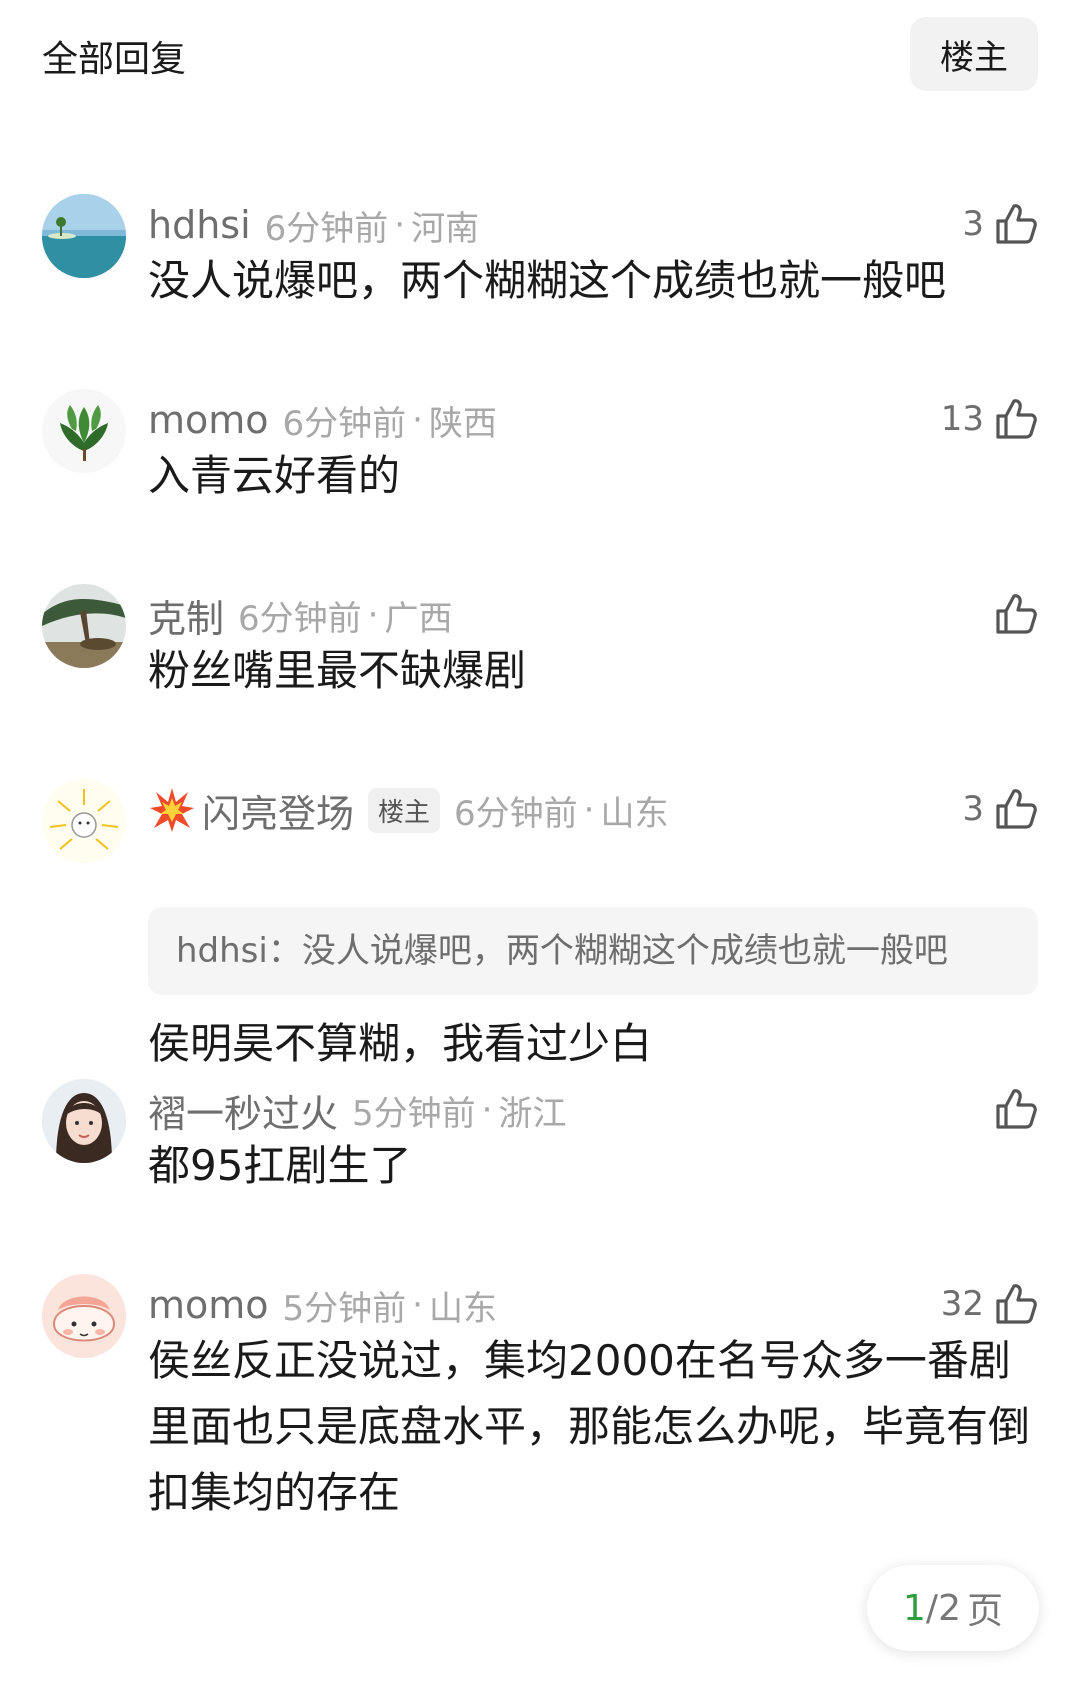 This screenshot has height=1693, width=1080. I want to click on page-indicator: 1 / 2 页, so click(953, 1608).